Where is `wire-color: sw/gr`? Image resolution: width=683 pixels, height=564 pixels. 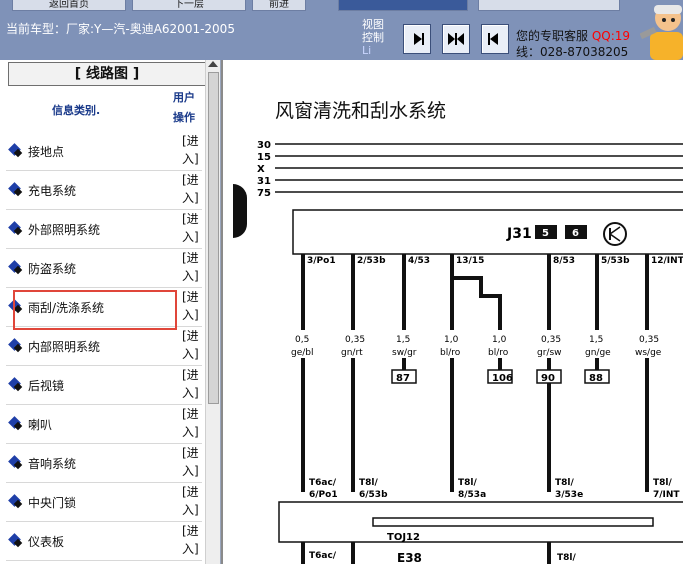
wire-color: sw/gr is located at coordinates (404, 353).